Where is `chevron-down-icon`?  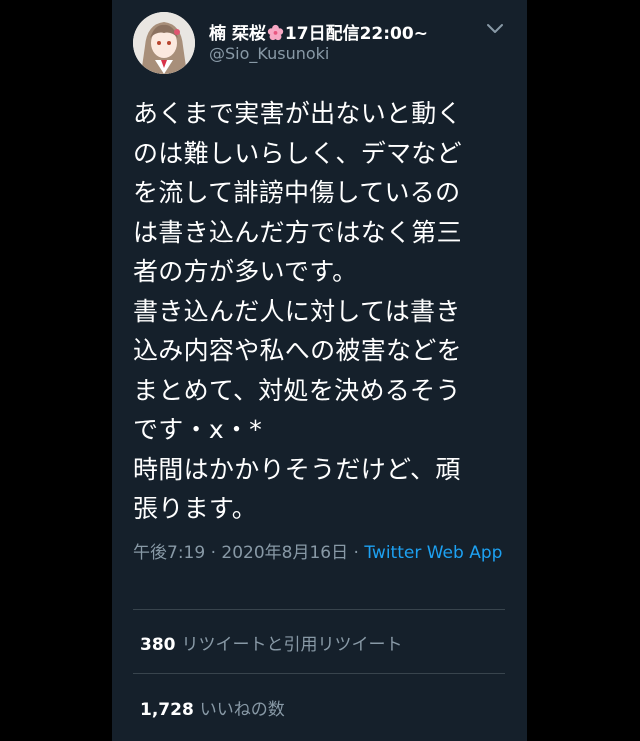 chevron-down-icon is located at coordinates (495, 26).